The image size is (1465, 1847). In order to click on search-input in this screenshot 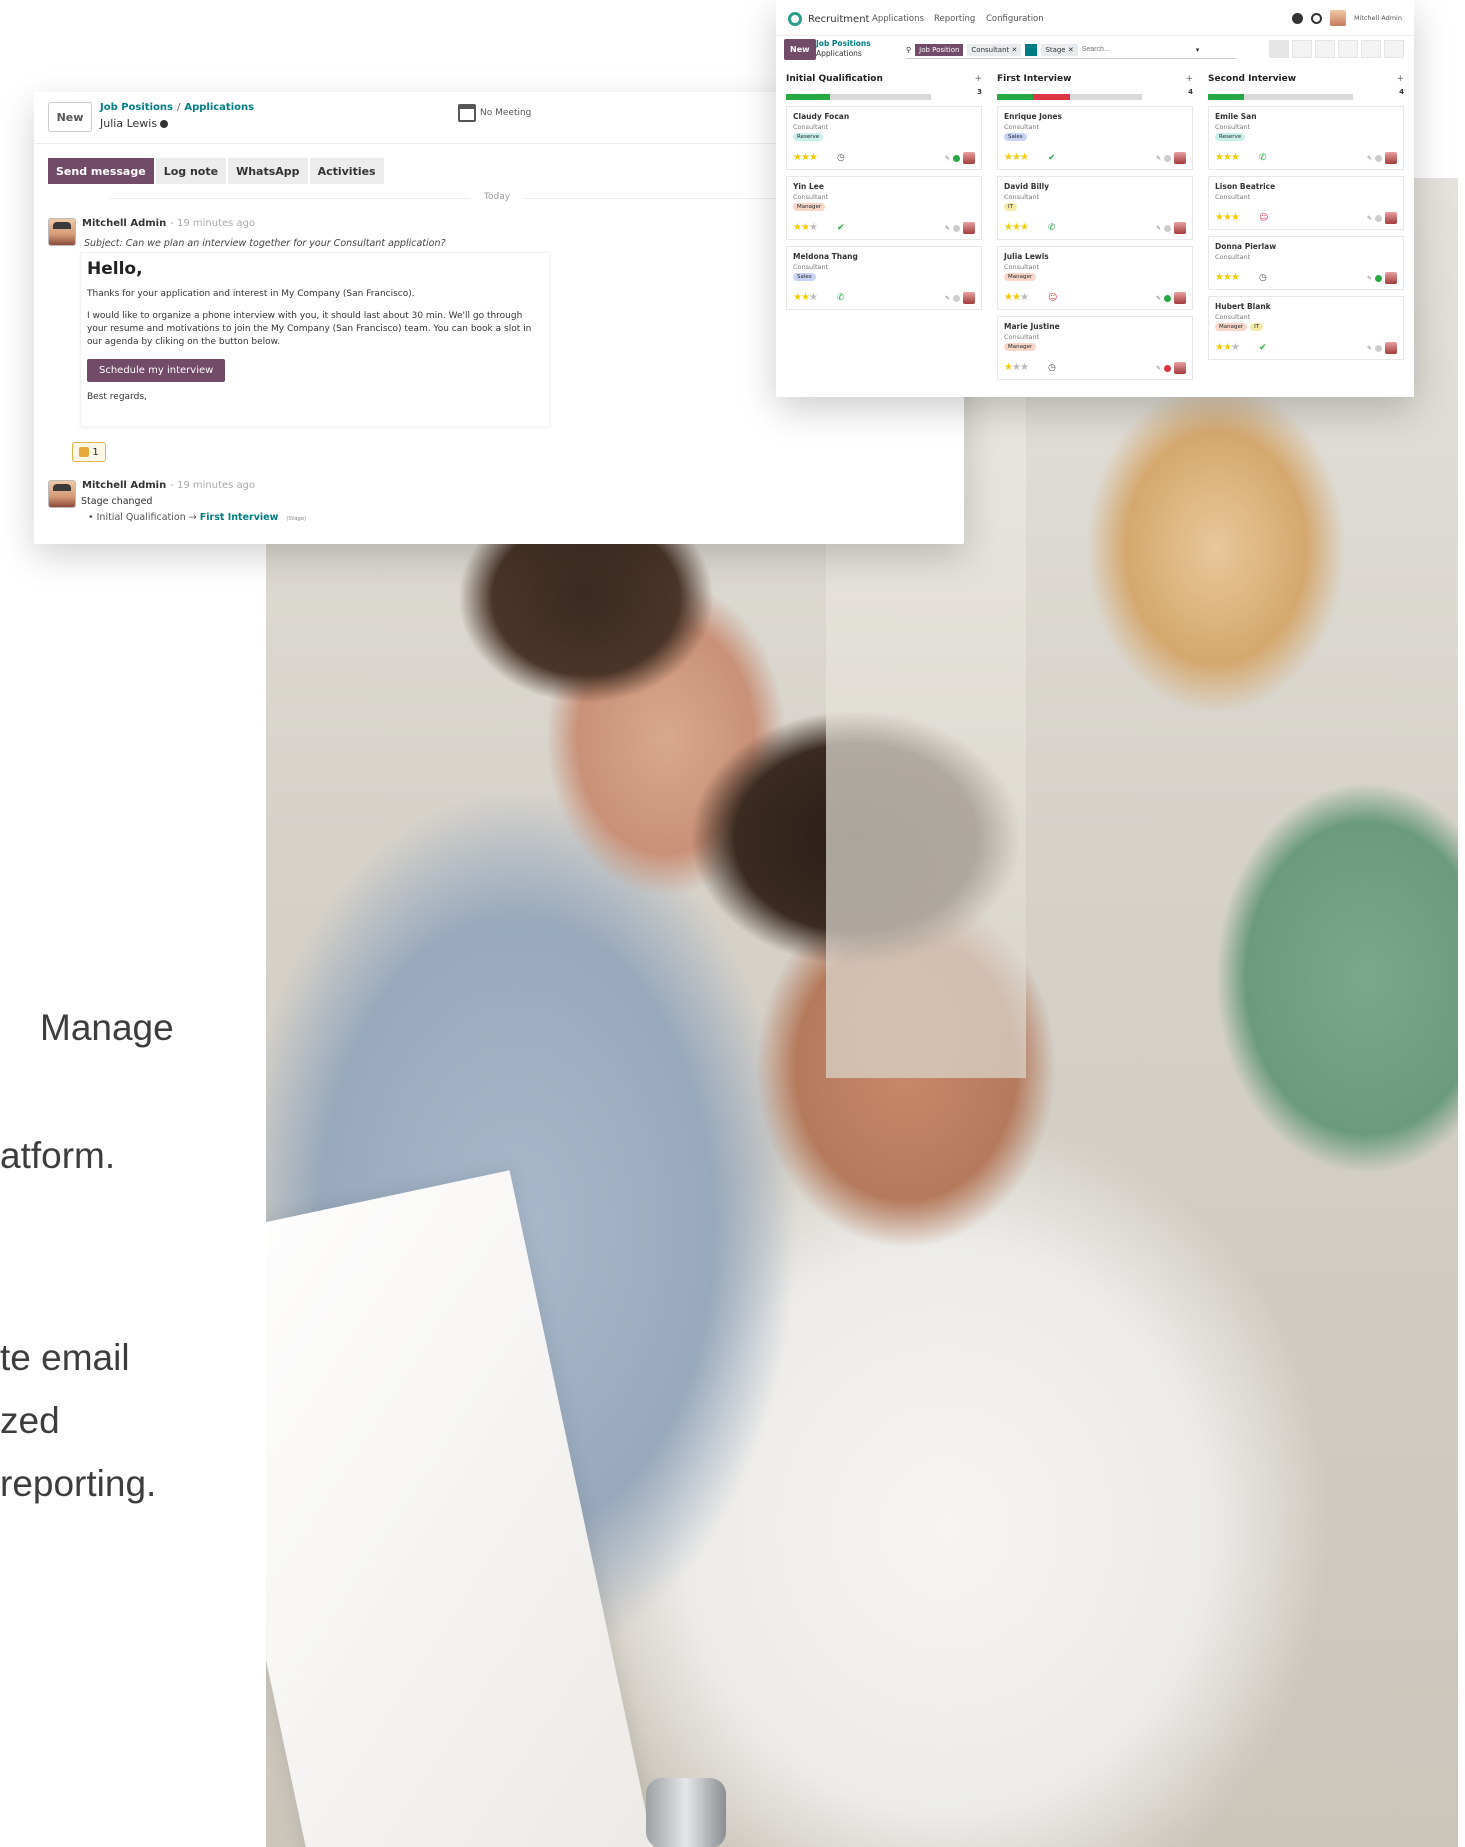, I will do `click(1136, 49)`.